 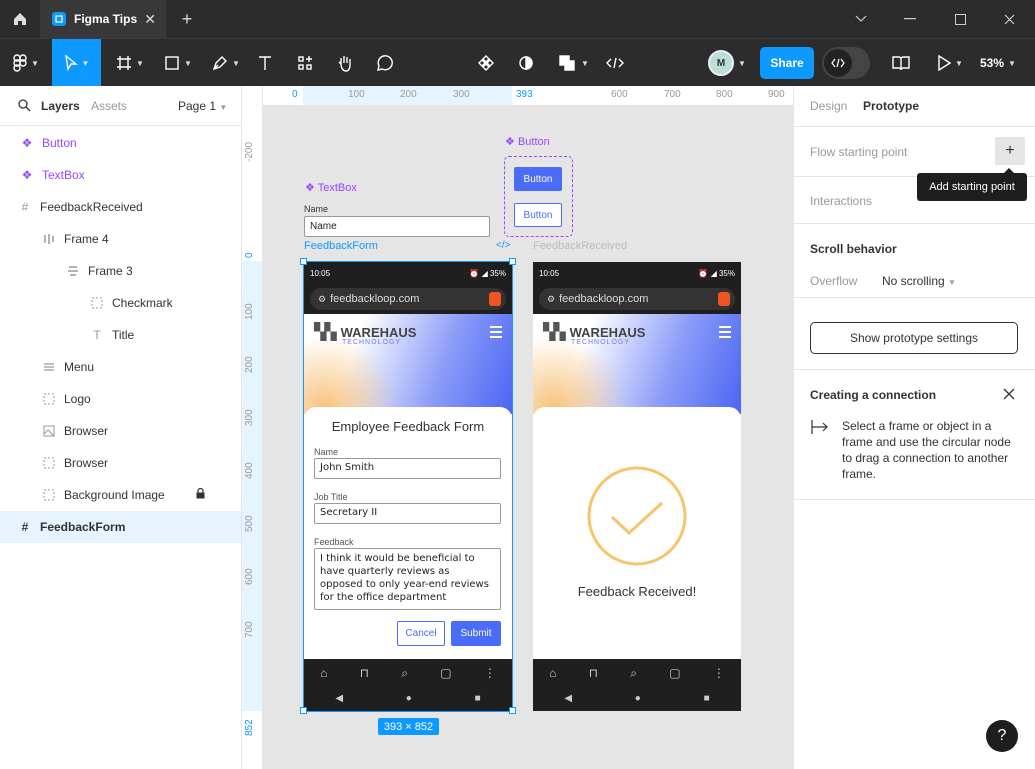 What do you see at coordinates (486, 63) in the screenshot?
I see `component-tool-button` at bounding box center [486, 63].